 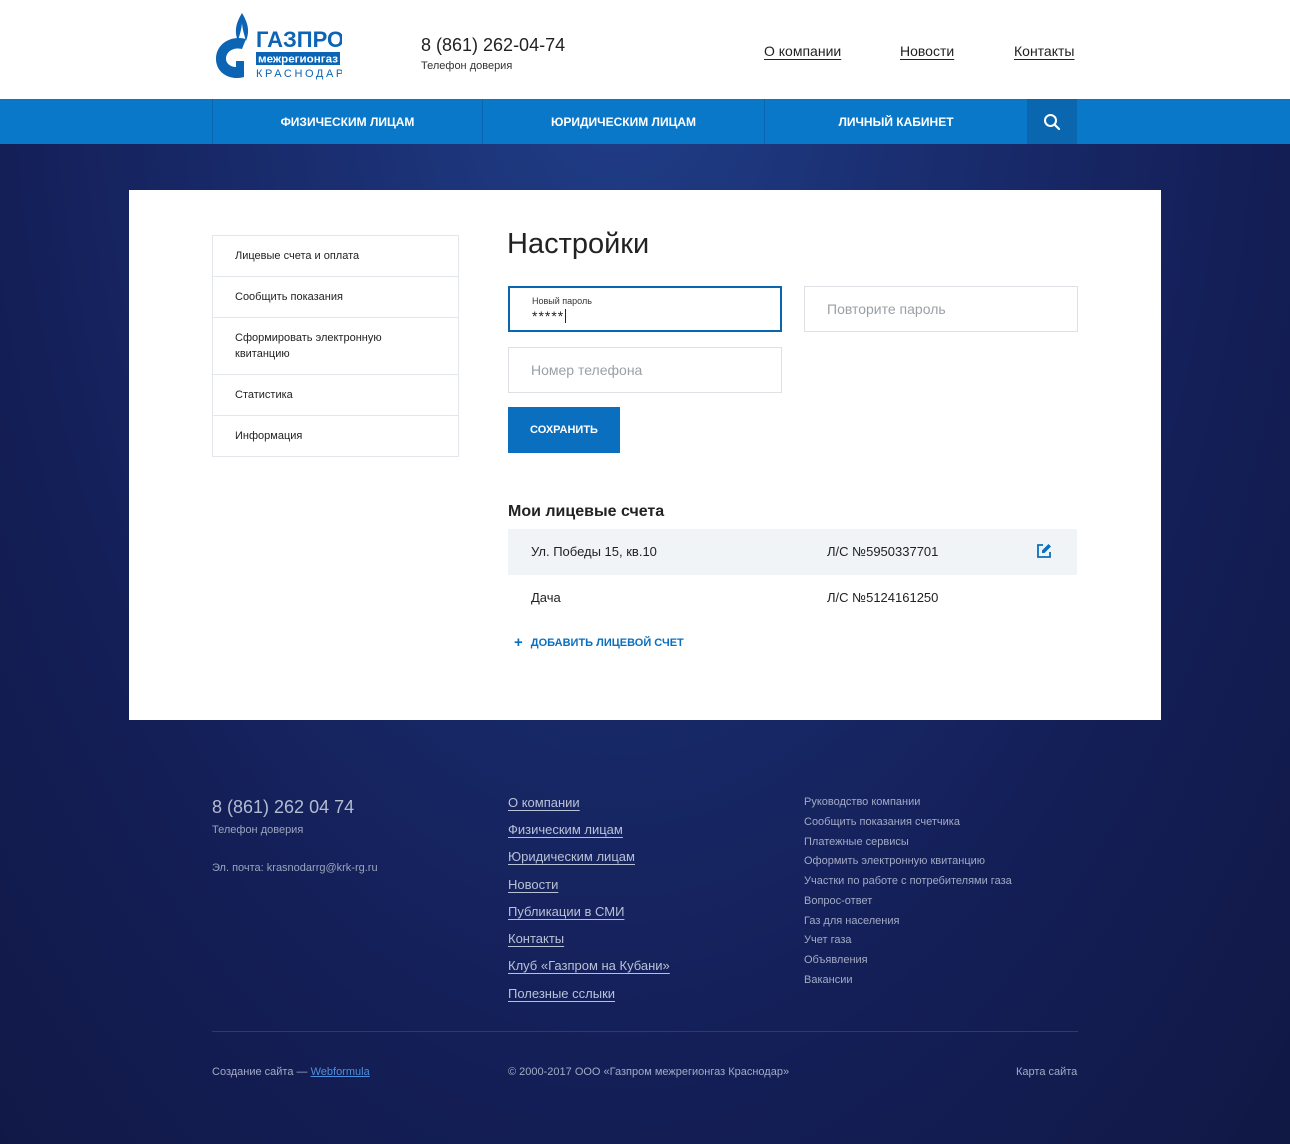 I want to click on sidebar-item-e-receipt: Сформировать электронную квитанцию, so click(x=335, y=346).